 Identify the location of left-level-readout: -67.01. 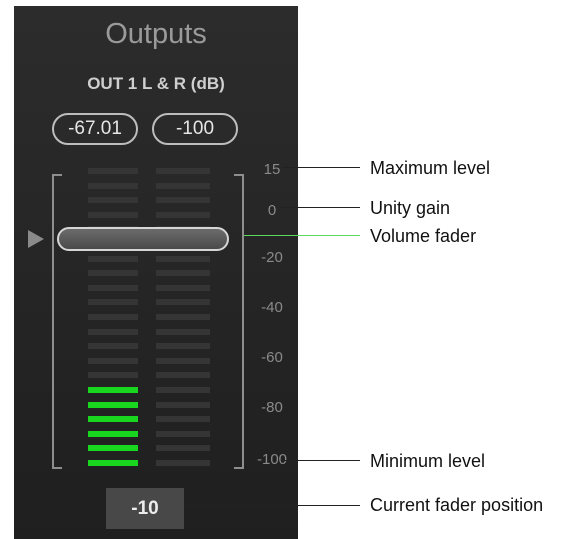
(95, 129).